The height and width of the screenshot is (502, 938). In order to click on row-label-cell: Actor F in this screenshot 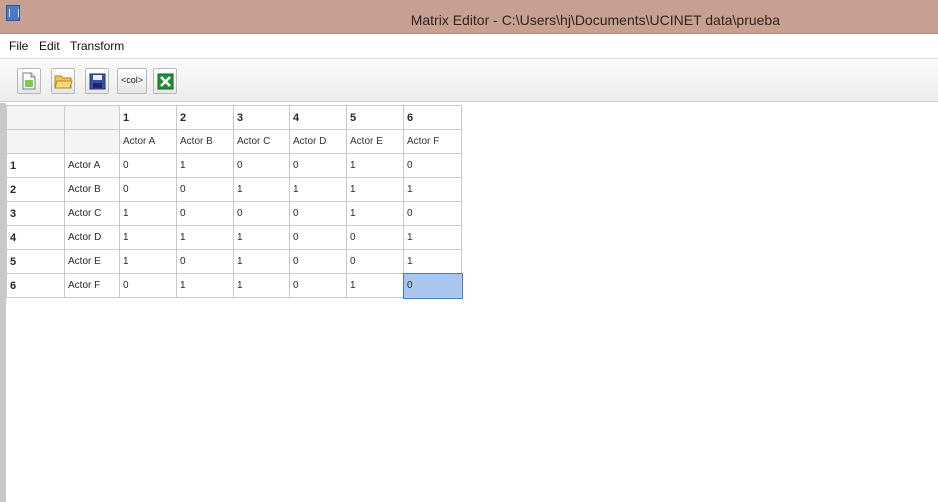, I will do `click(92, 285)`.